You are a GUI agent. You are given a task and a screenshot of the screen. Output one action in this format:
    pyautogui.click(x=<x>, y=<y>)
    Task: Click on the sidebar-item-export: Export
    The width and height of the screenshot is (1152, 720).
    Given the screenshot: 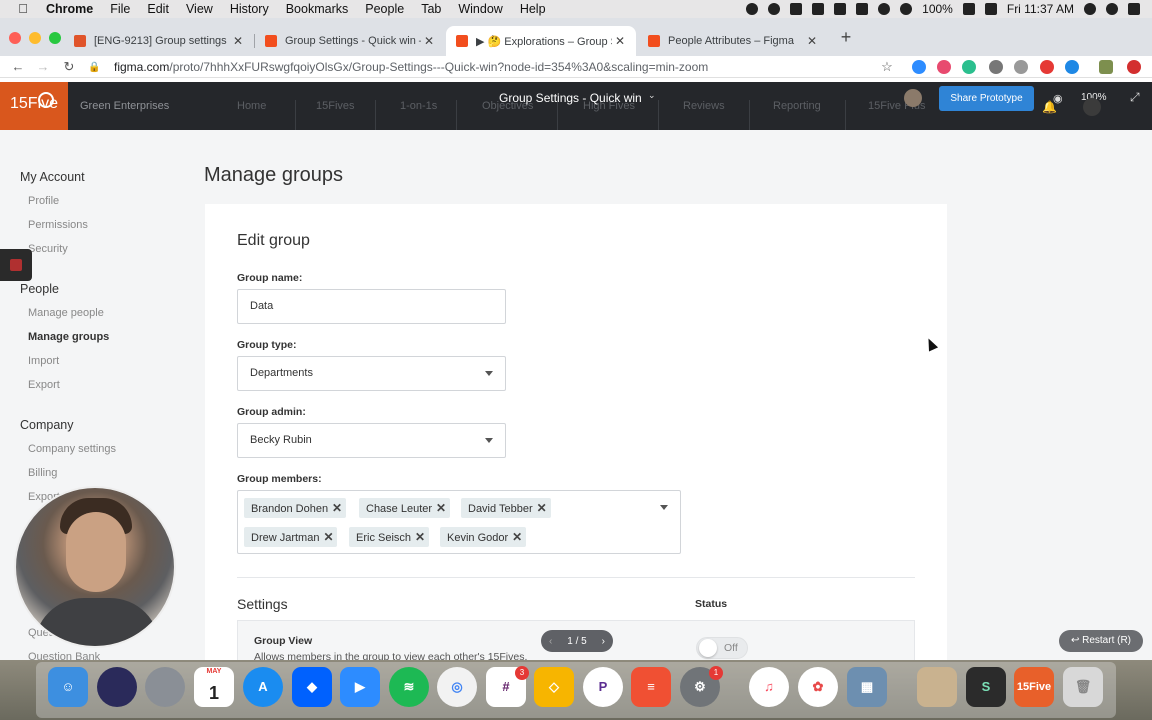 What is the action you would take?
    pyautogui.click(x=44, y=385)
    